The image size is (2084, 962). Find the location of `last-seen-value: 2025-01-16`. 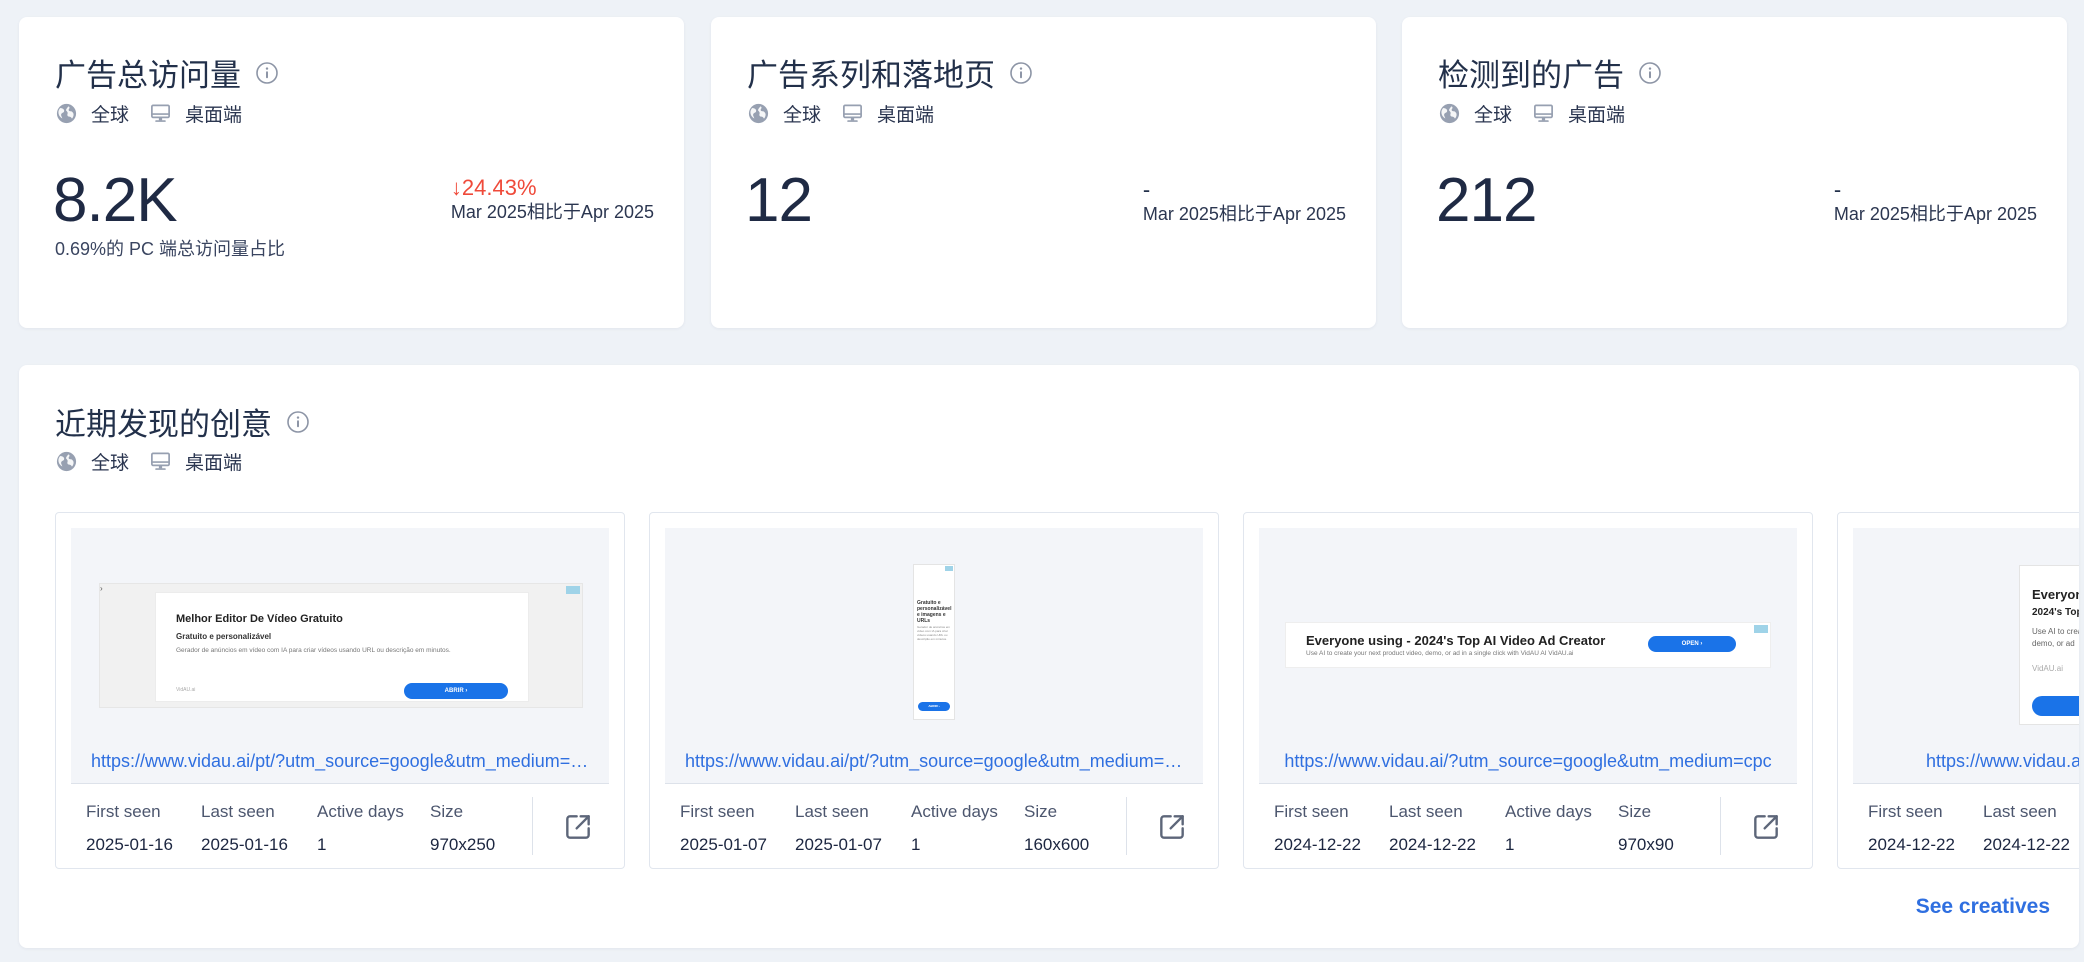

last-seen-value: 2025-01-16 is located at coordinates (244, 844).